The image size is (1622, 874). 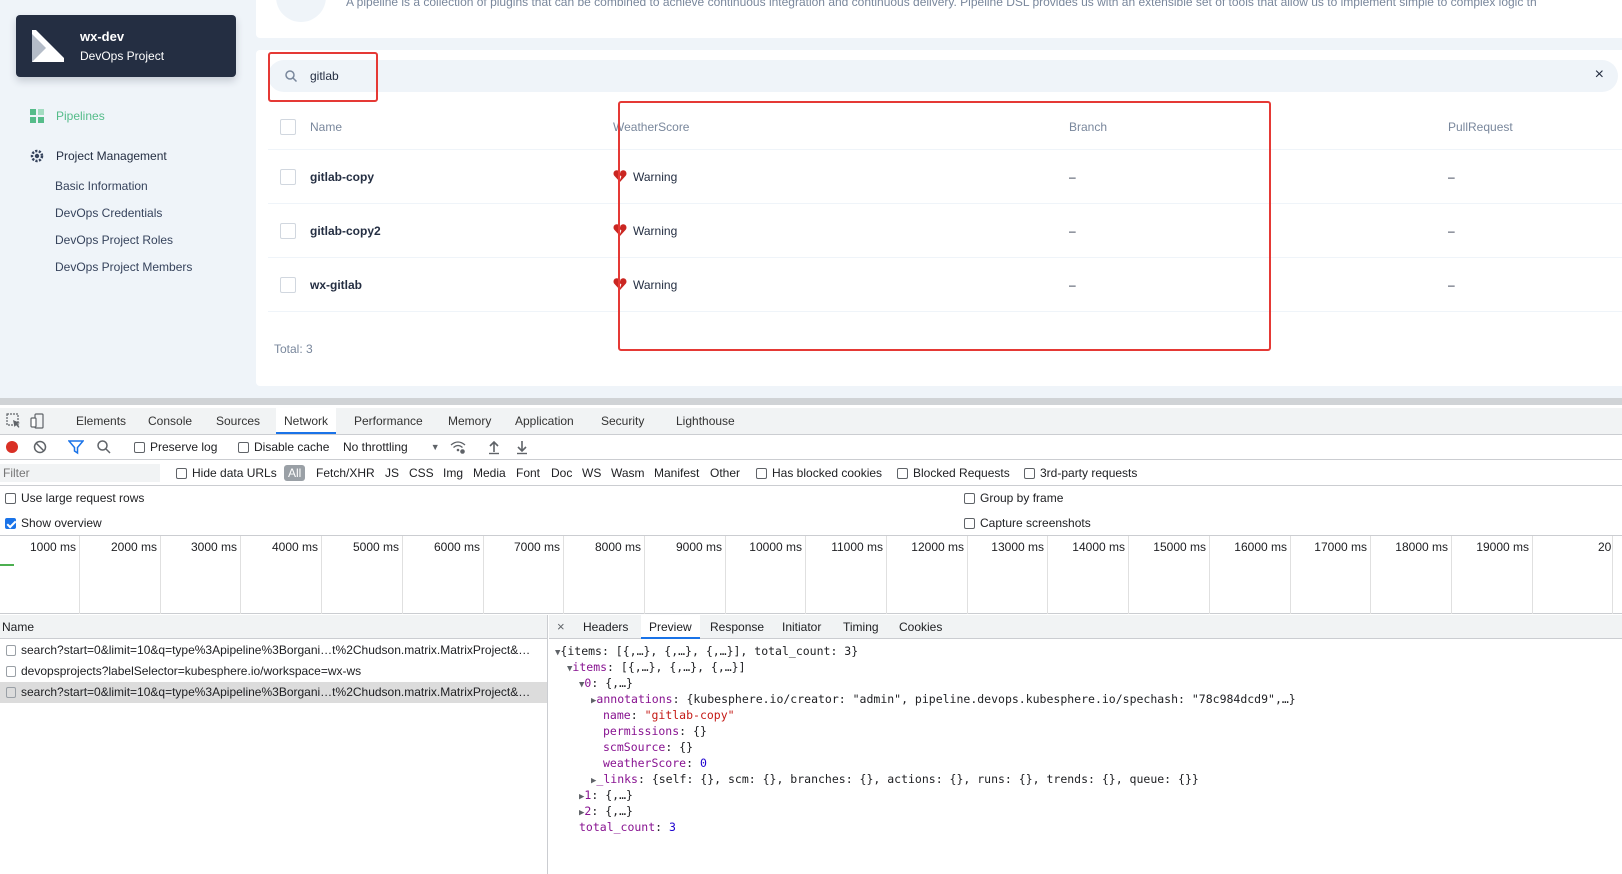 What do you see at coordinates (801, 627) in the screenshot?
I see `tab-initiator: Initiator` at bounding box center [801, 627].